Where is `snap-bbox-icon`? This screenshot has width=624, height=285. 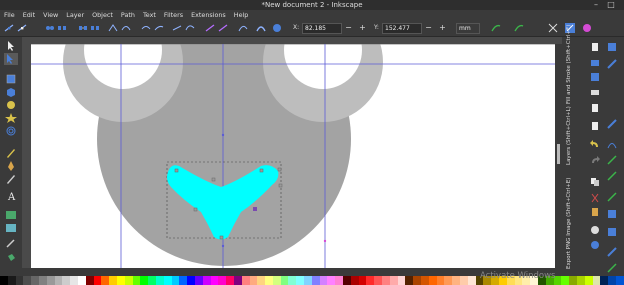 snap-bbox-icon is located at coordinates (612, 64).